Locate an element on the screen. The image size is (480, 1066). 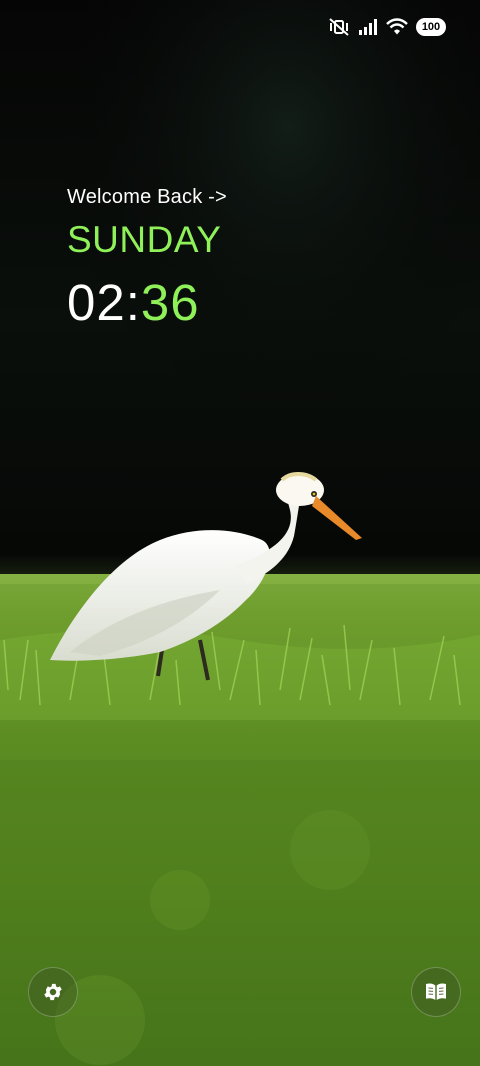
settings-gear-icon is located at coordinates (53, 992).